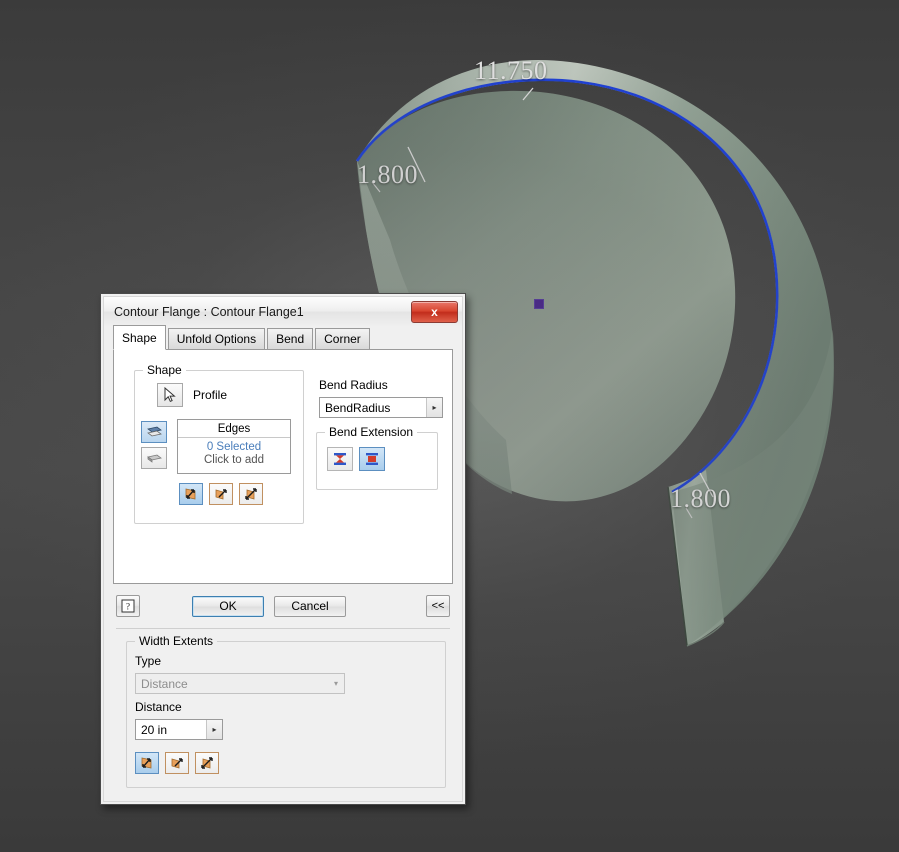 Image resolution: width=899 pixels, height=852 pixels. I want to click on edges-list: Edges 0 Selected Click to add, so click(234, 446).